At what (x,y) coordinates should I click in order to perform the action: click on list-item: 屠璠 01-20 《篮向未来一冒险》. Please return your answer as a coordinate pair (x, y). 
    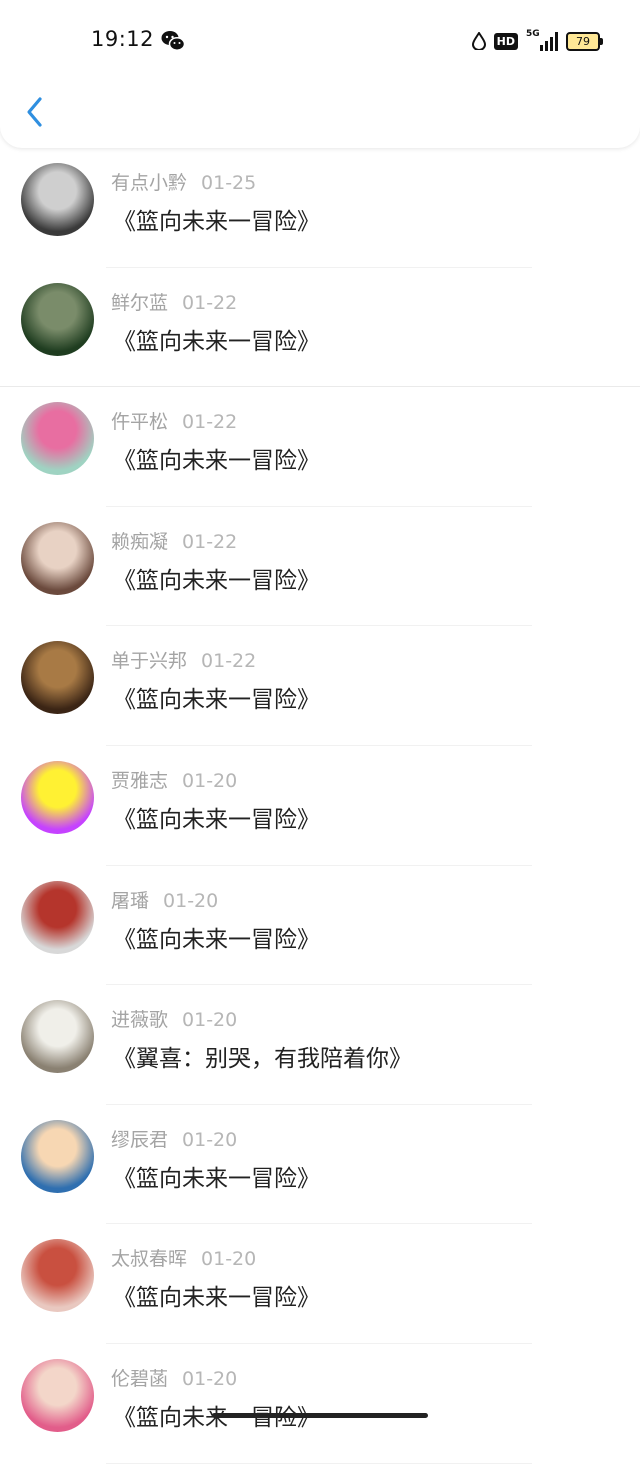
    Looking at the image, I should click on (320, 926).